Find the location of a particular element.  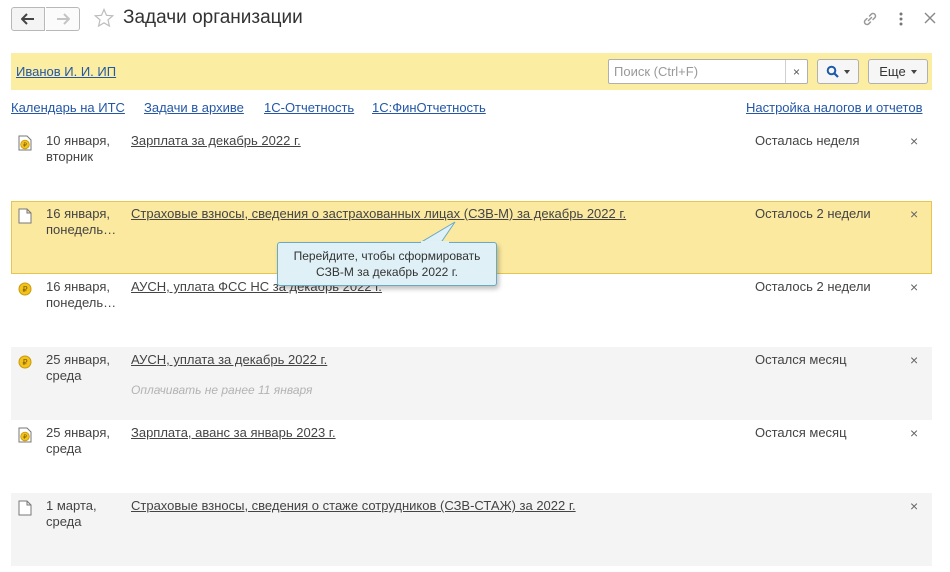

search-clear-button: × is located at coordinates (796, 71).